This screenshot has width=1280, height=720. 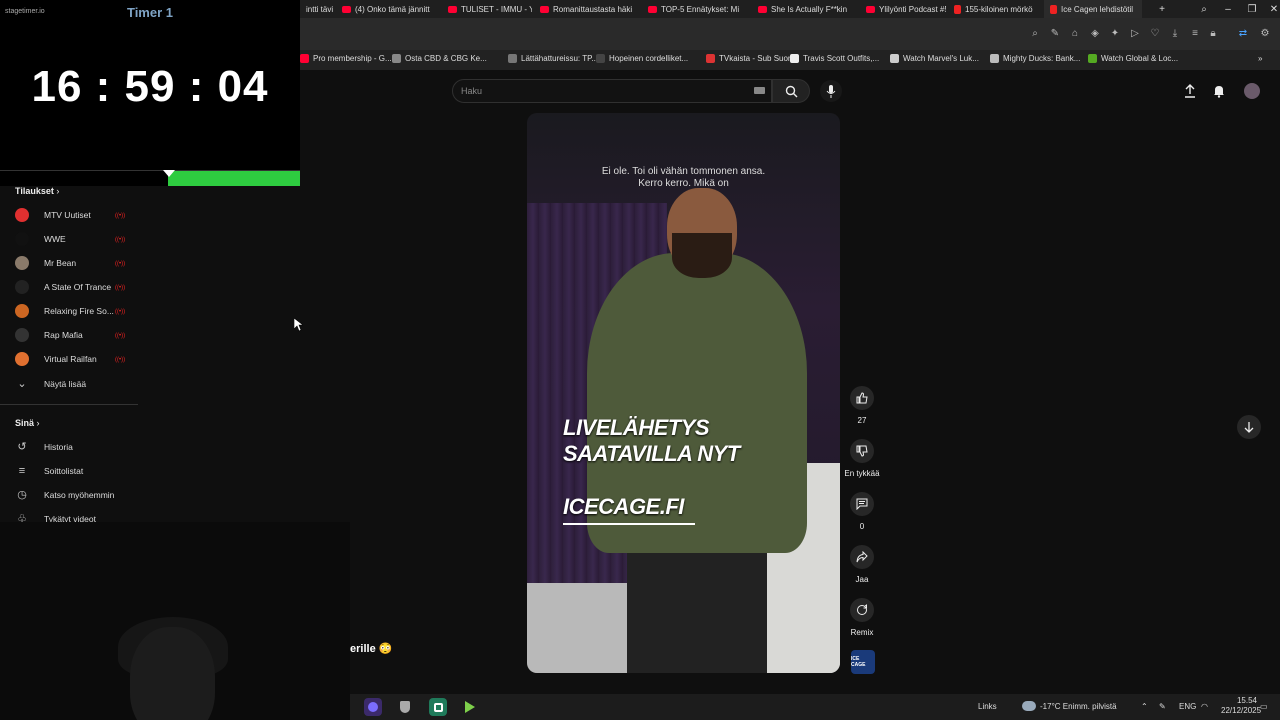 I want to click on subscription-item: A State Of Trance ((•)), so click(x=75, y=287).